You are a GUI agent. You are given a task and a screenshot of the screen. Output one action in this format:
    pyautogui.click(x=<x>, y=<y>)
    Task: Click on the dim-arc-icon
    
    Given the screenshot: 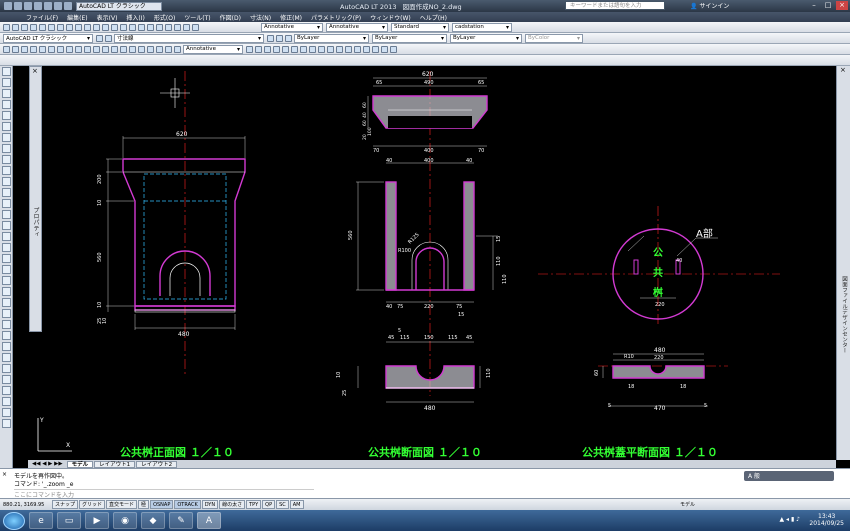 What is the action you would take?
    pyautogui.click(x=24, y=49)
    